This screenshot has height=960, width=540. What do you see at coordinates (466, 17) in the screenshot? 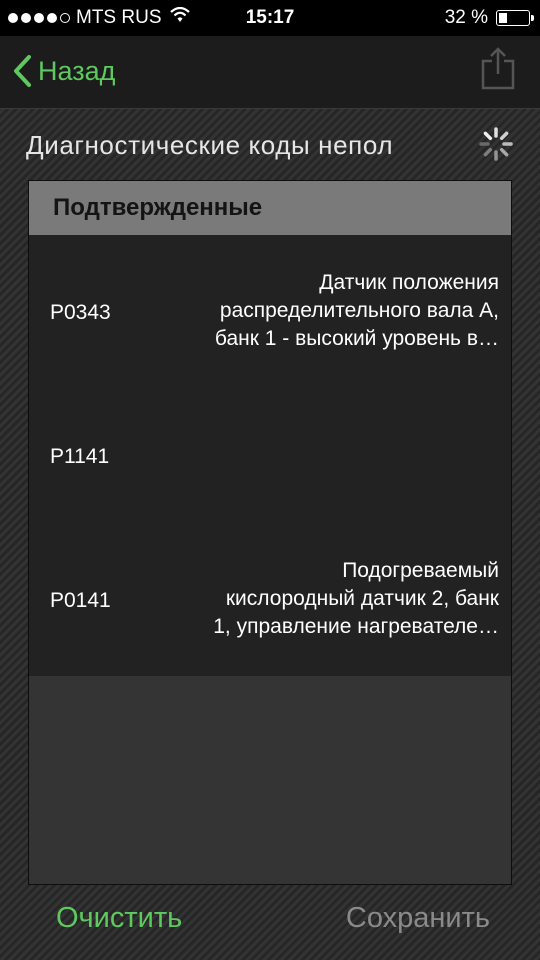
I see `battery-percent: 32 %` at bounding box center [466, 17].